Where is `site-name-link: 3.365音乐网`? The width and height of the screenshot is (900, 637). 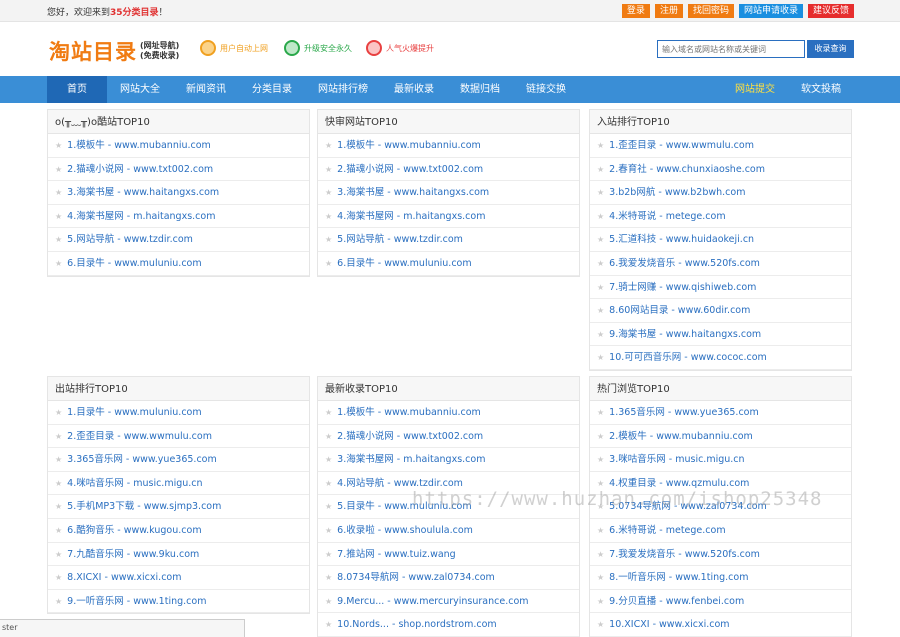 site-name-link: 3.365音乐网 is located at coordinates (95, 459).